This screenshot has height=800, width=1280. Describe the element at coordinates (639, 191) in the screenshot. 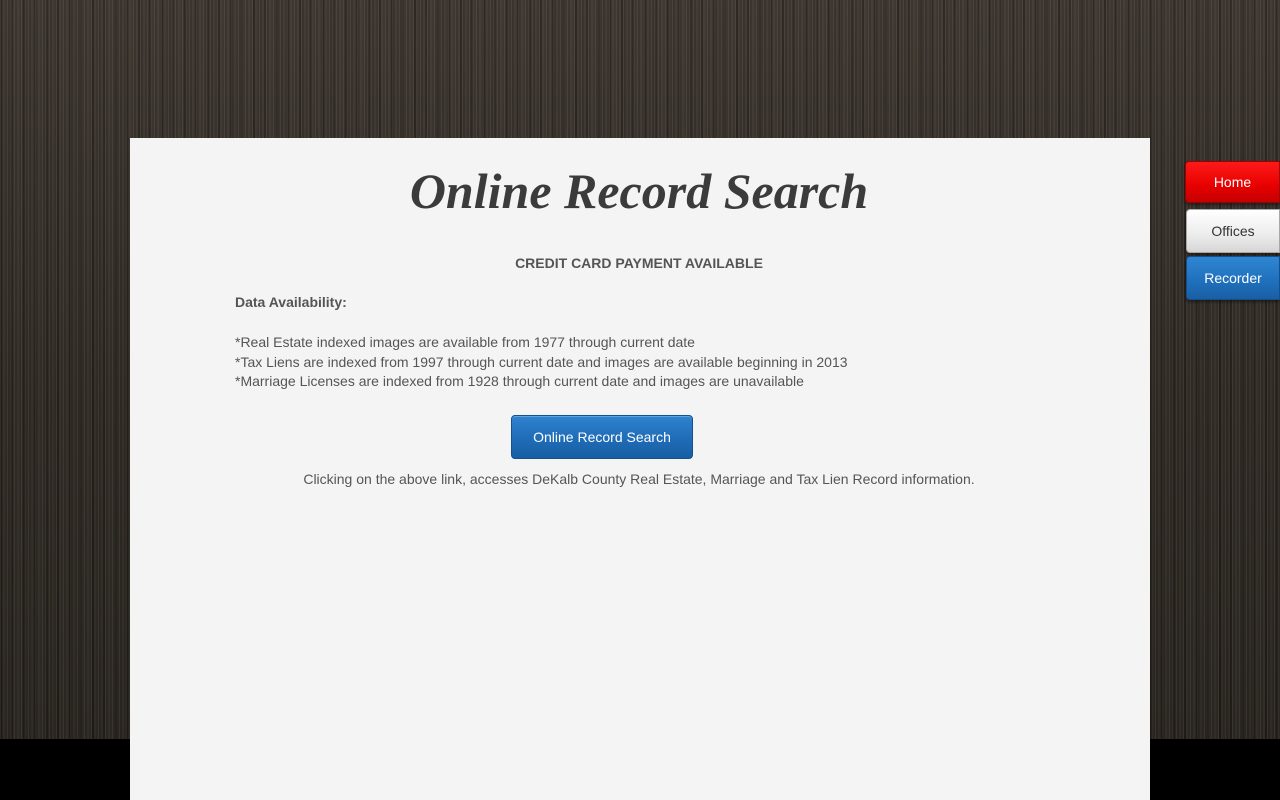

I see `page-title: Online Record Search` at that location.